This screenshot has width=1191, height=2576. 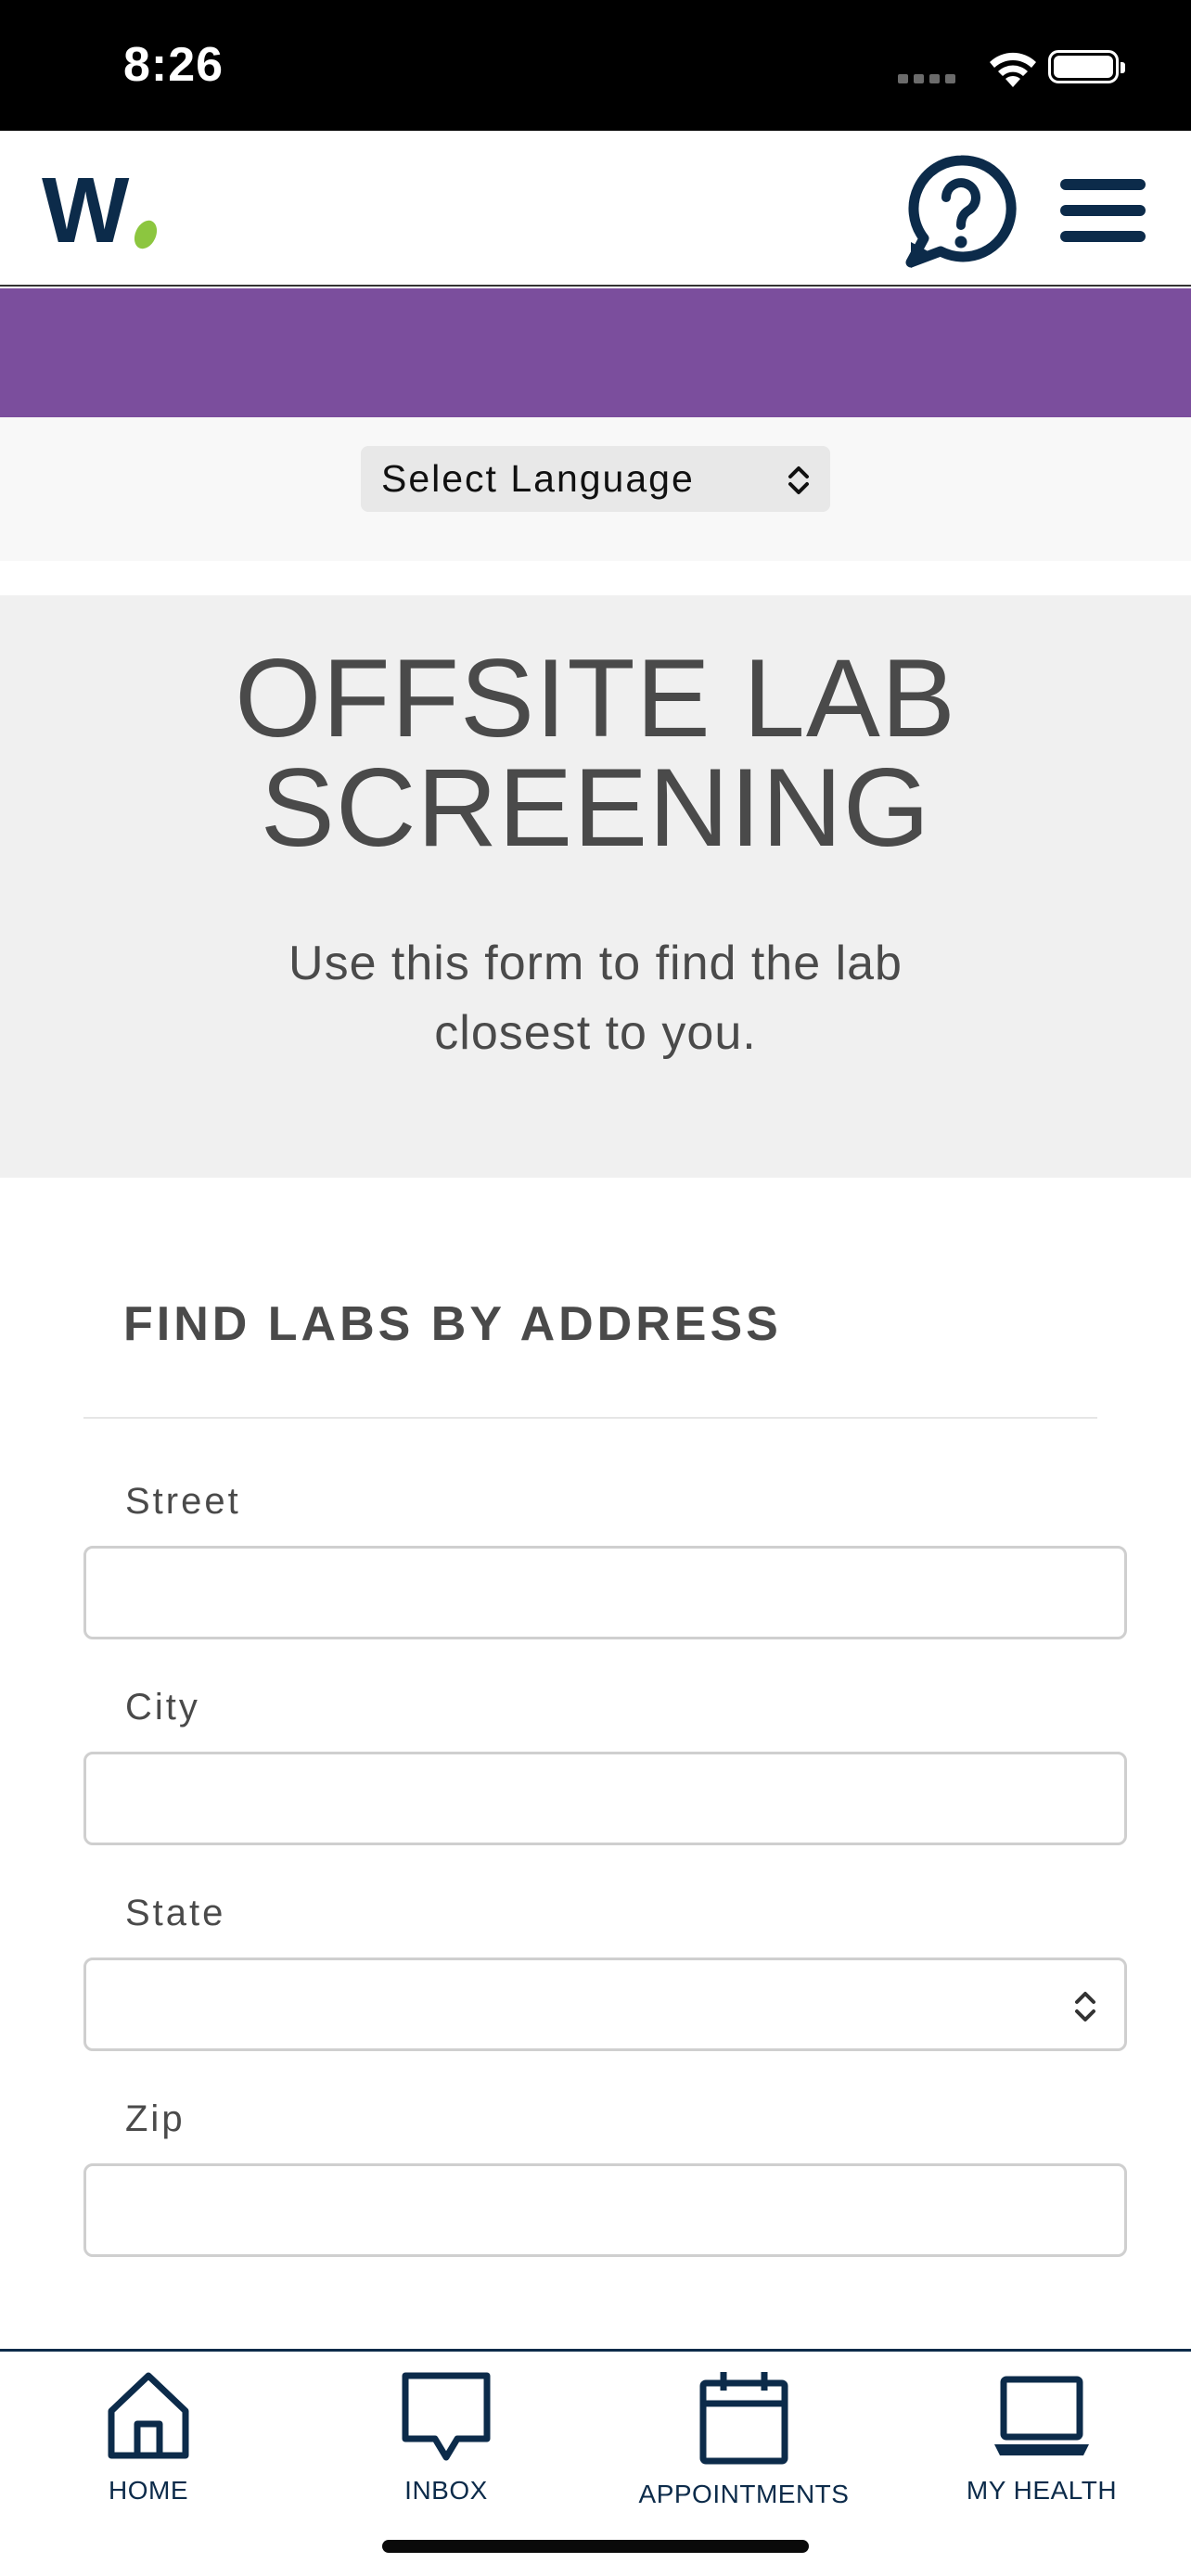 What do you see at coordinates (86, 212) in the screenshot?
I see `logo-letter: W` at bounding box center [86, 212].